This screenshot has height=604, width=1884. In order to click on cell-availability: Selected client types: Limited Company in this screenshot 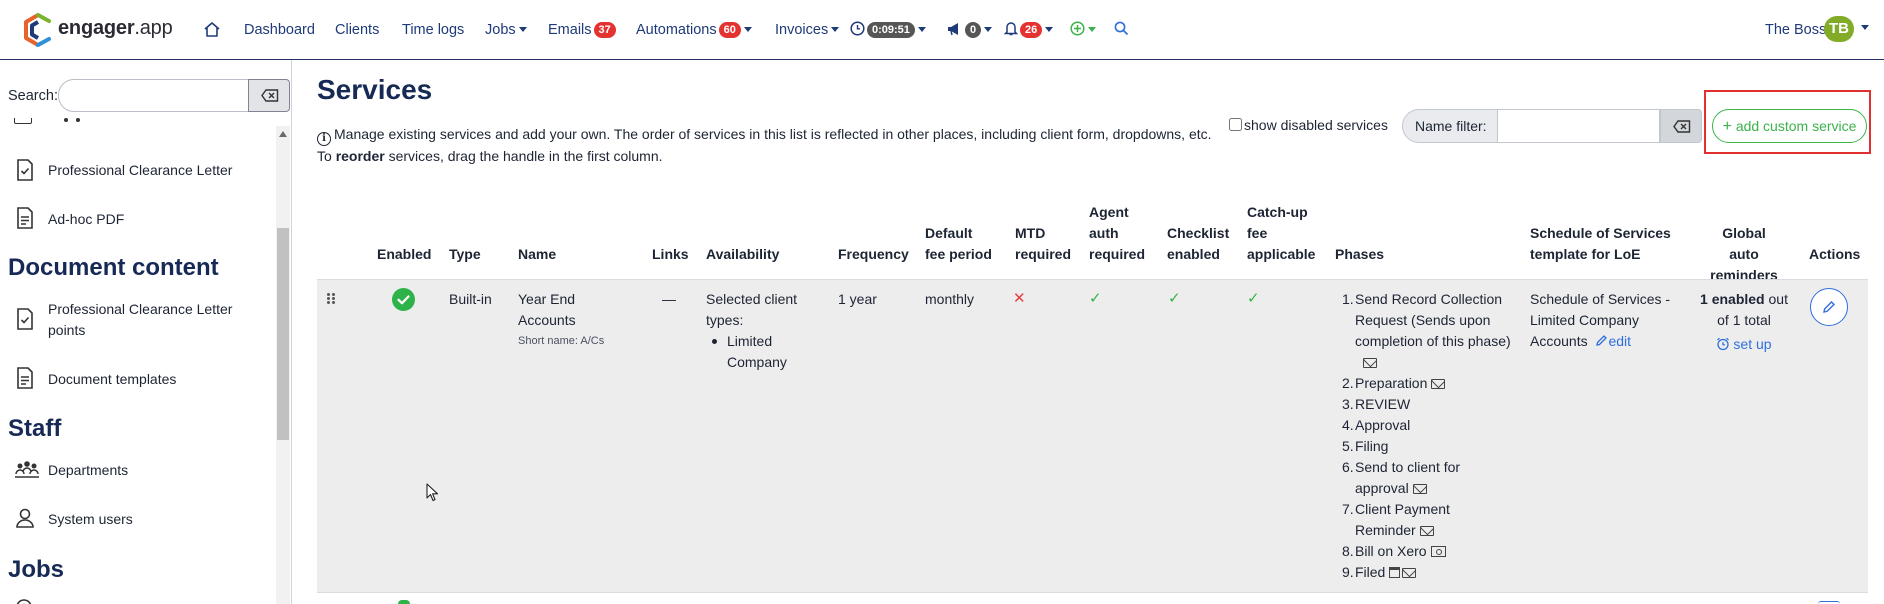, I will do `click(751, 331)`.